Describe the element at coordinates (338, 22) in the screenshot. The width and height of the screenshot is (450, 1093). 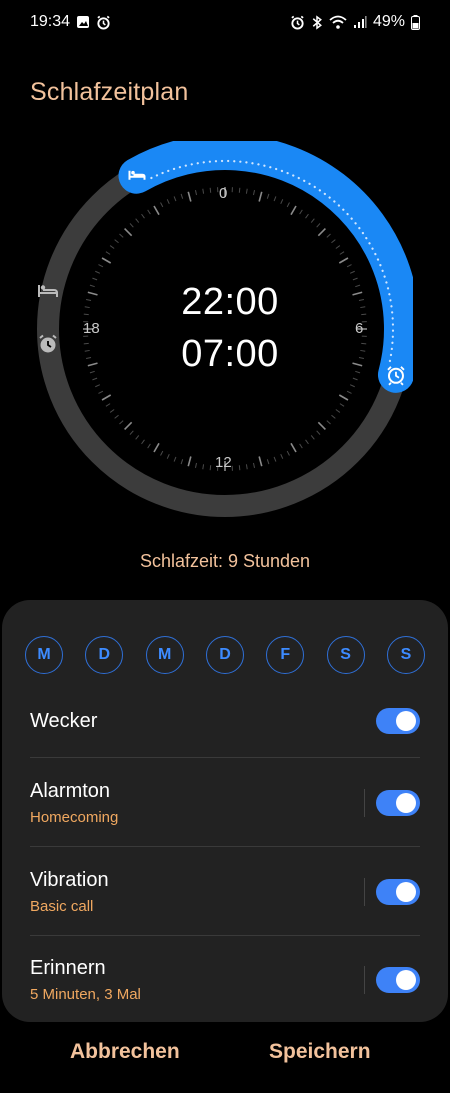
I see `wifi-icon` at that location.